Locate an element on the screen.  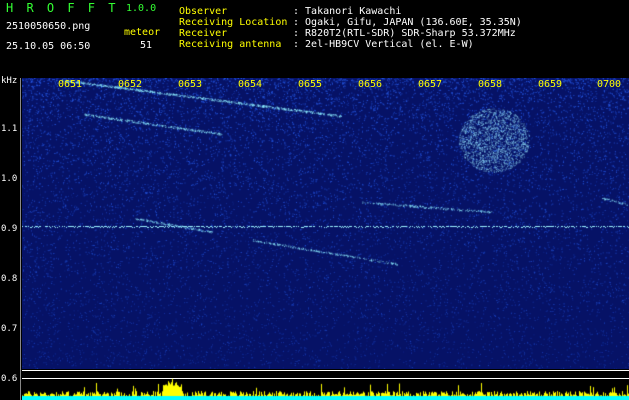
freq-tick-0-6: 0.6 is located at coordinates (9, 379).